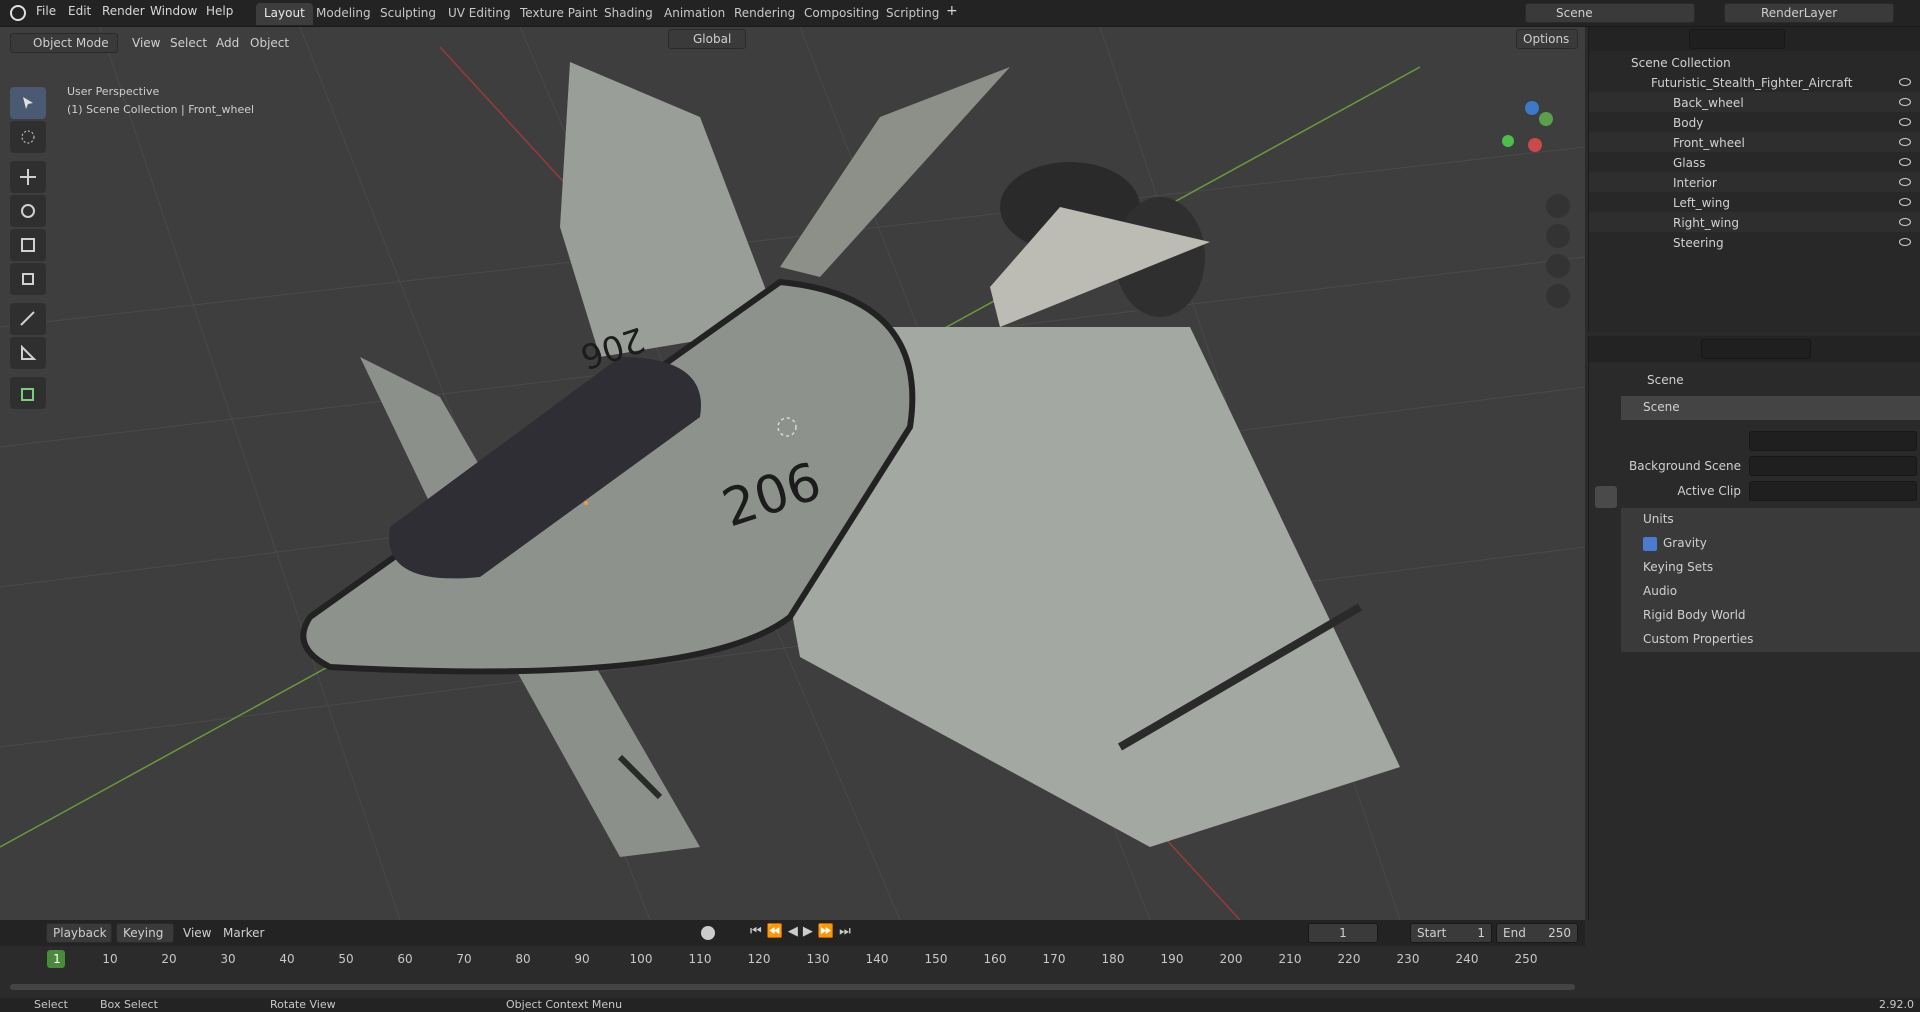 The height and width of the screenshot is (1012, 1920). I want to click on playback-controls-icon: ⏮⏪◀▶⏩⏭, so click(808, 933).